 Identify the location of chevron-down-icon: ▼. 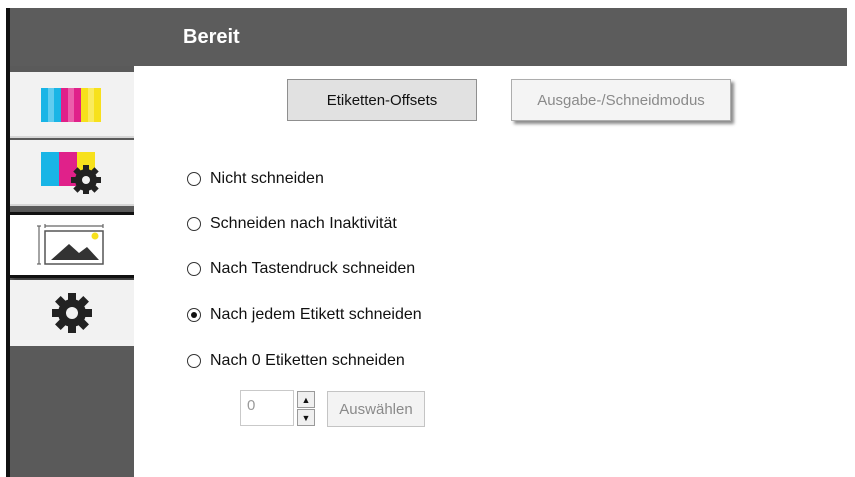
(306, 417).